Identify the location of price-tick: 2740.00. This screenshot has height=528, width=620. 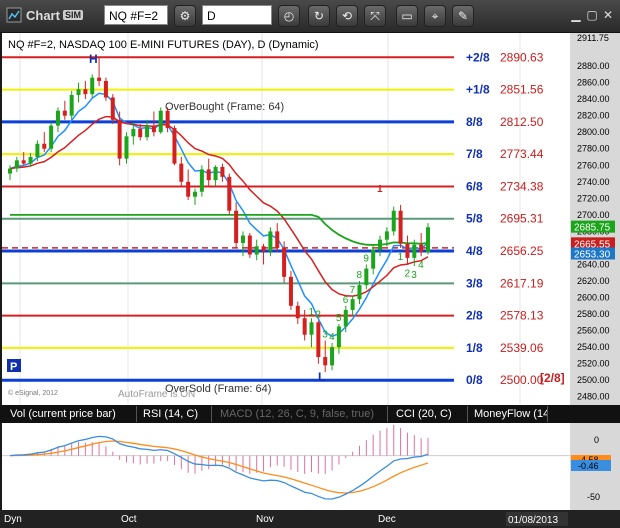
(593, 182).